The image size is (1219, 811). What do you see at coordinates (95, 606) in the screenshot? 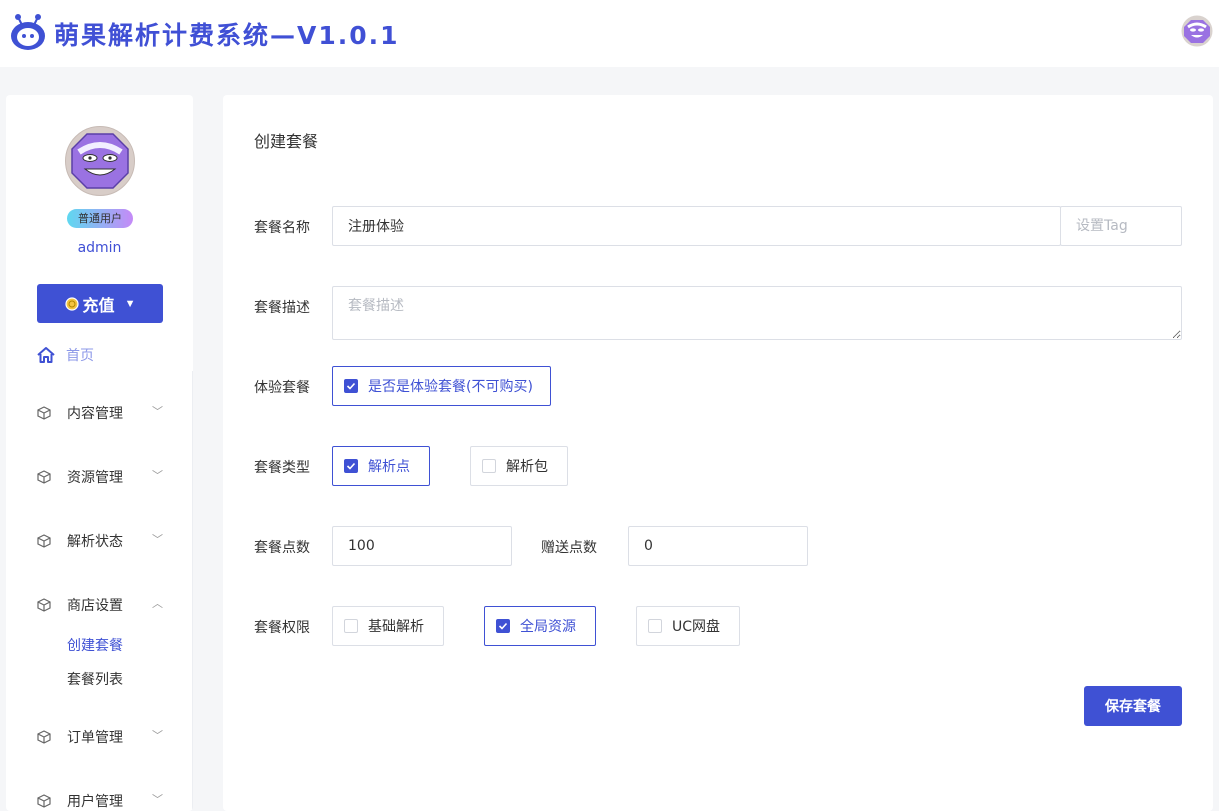
I see `sidebar-item-label: 商店设置` at bounding box center [95, 606].